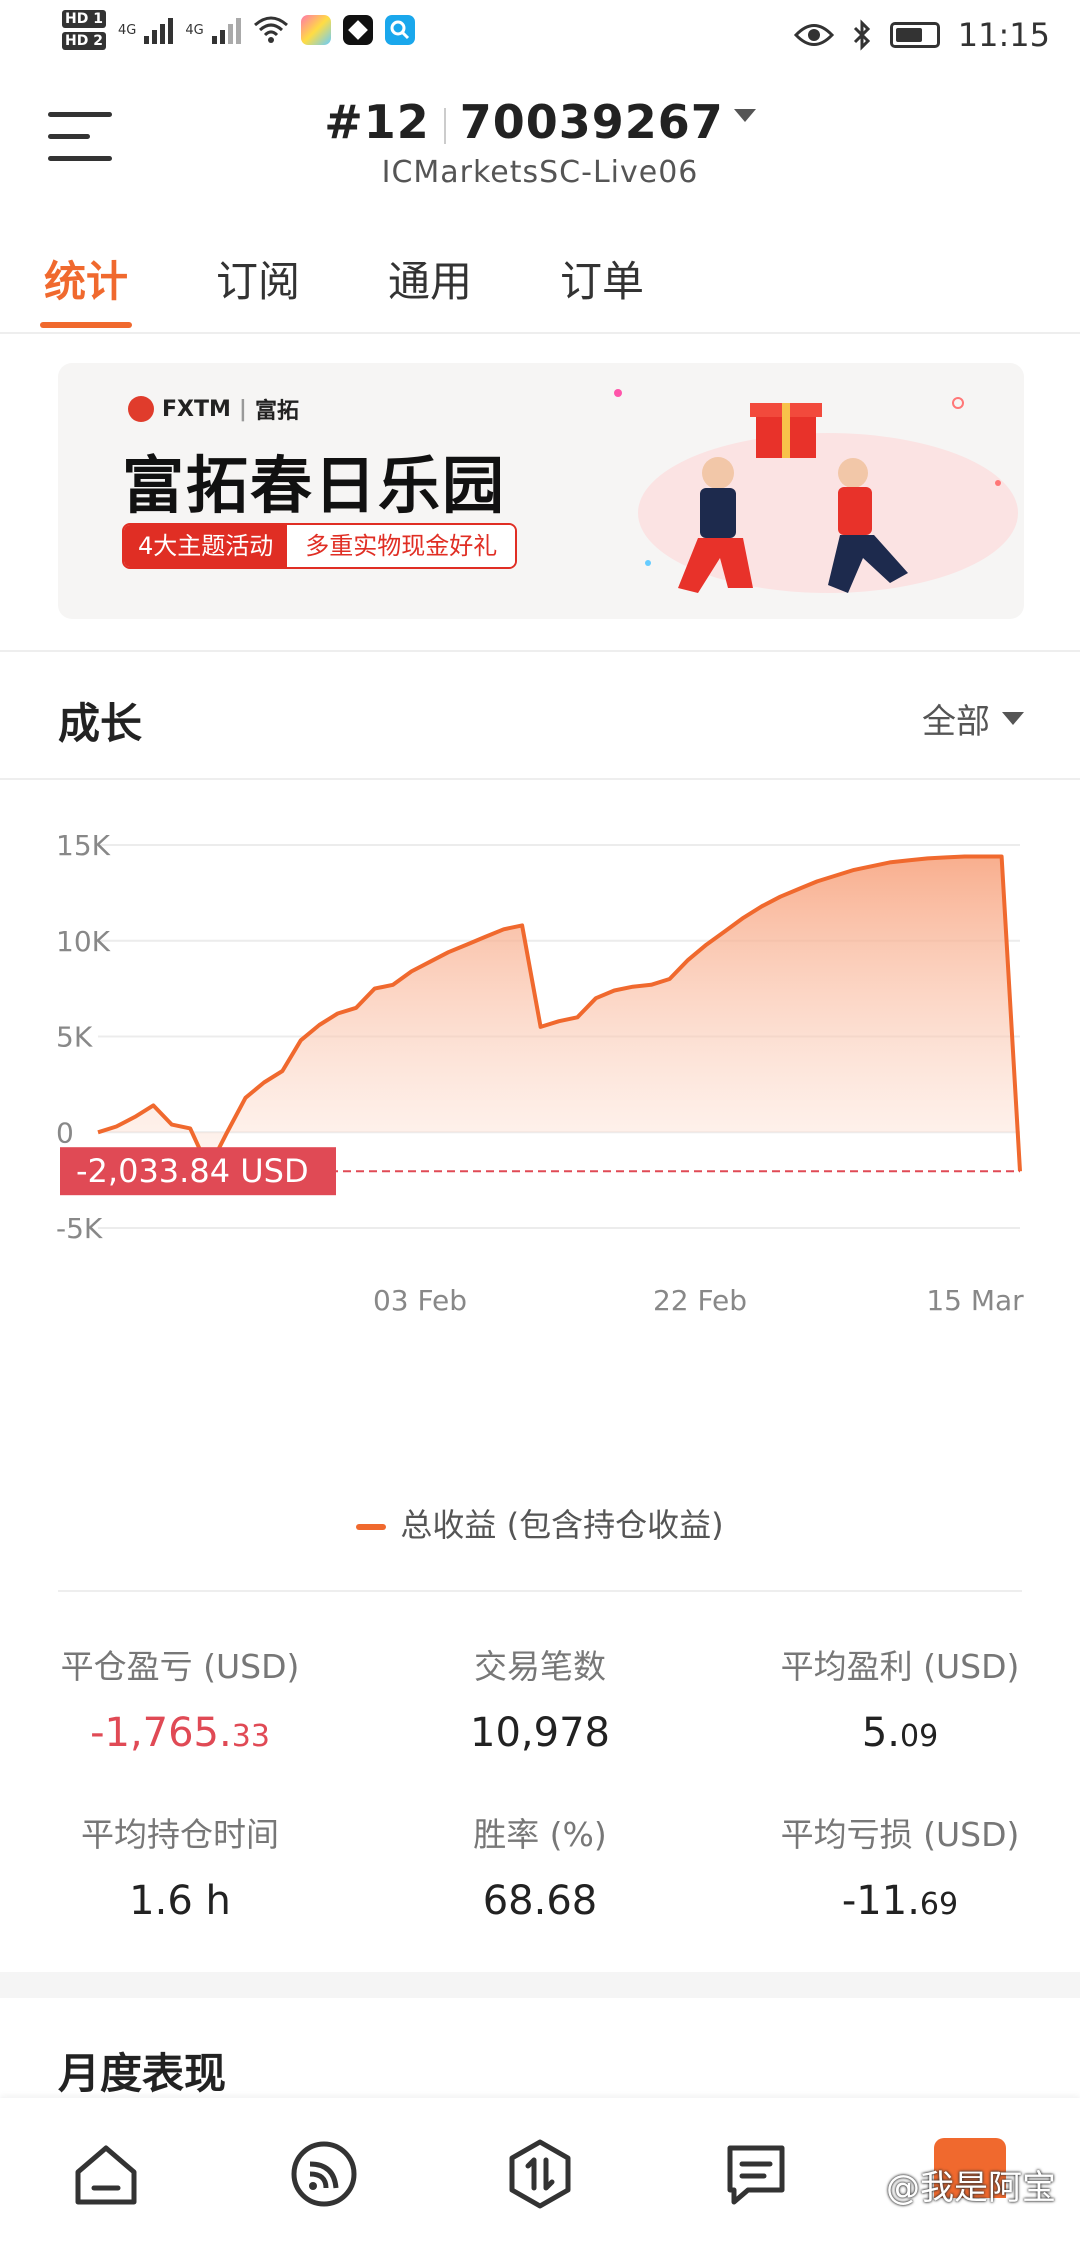  Describe the element at coordinates (385, 288) in the screenshot. I see `tab-bar: 统计 订阅 通用 订单` at that location.